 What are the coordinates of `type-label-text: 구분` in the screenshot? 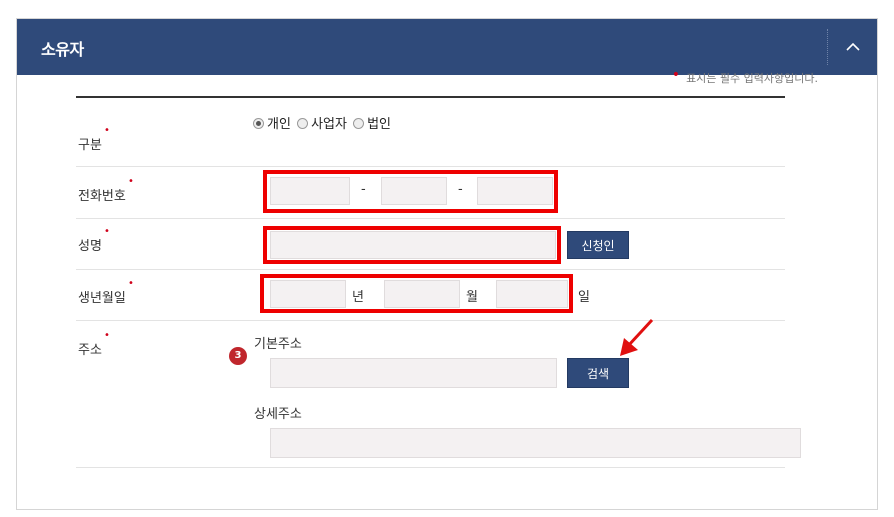 It's located at (90, 145).